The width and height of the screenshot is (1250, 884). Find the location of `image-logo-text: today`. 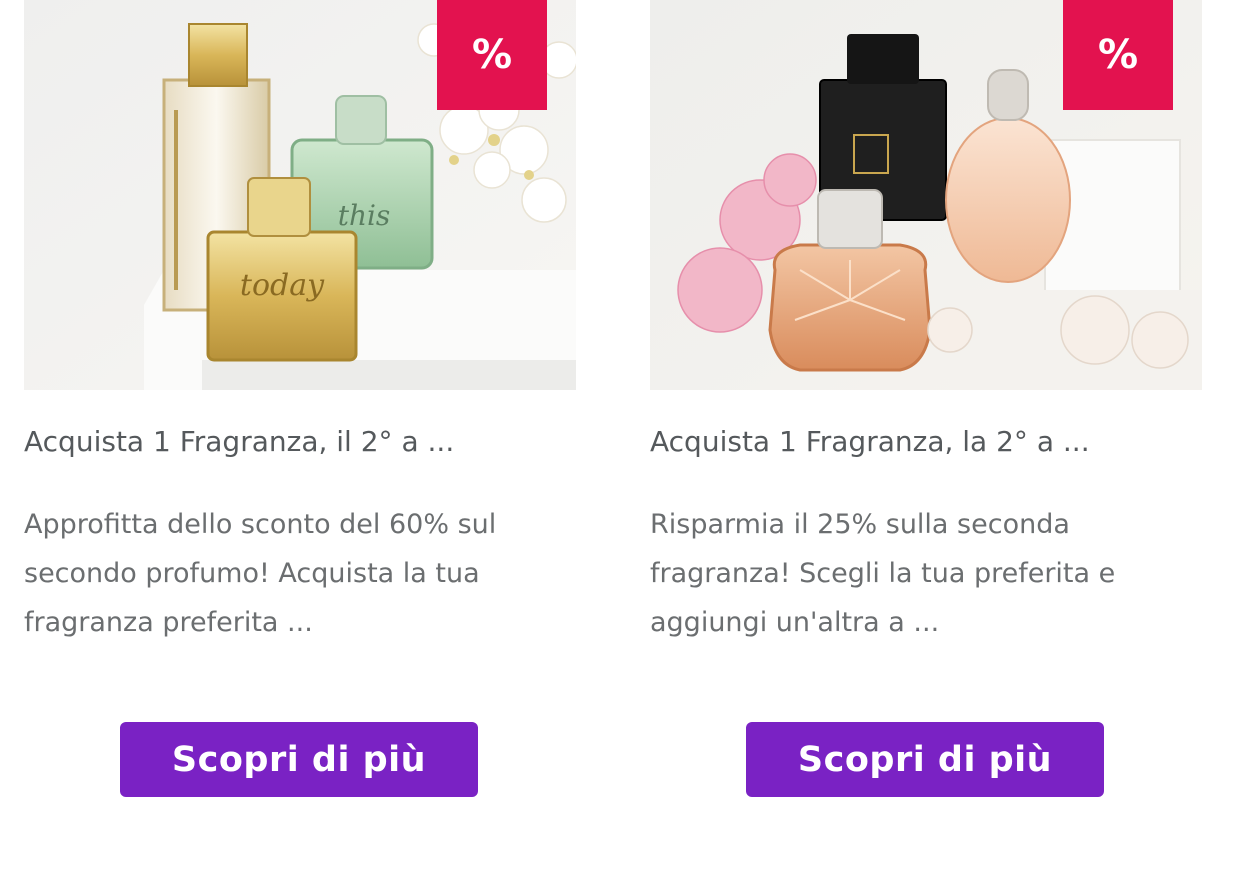

image-logo-text: today is located at coordinates (282, 285).